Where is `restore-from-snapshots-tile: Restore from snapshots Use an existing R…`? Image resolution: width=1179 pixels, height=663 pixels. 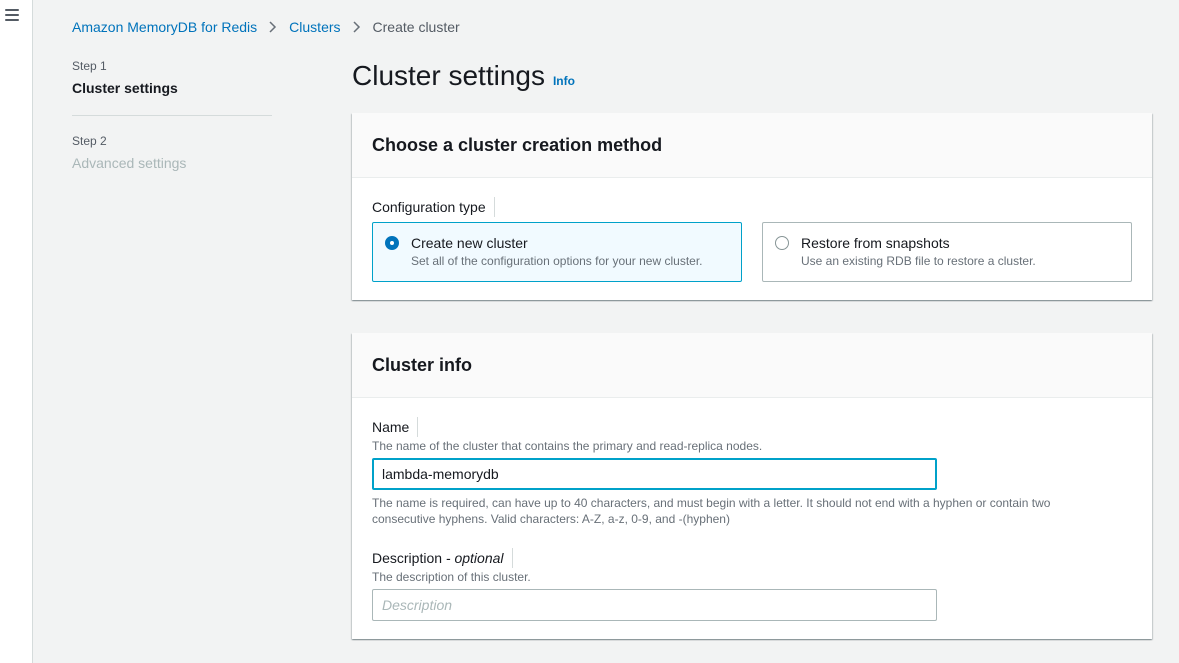
restore-from-snapshots-tile: Restore from snapshots Use an existing R… is located at coordinates (947, 252).